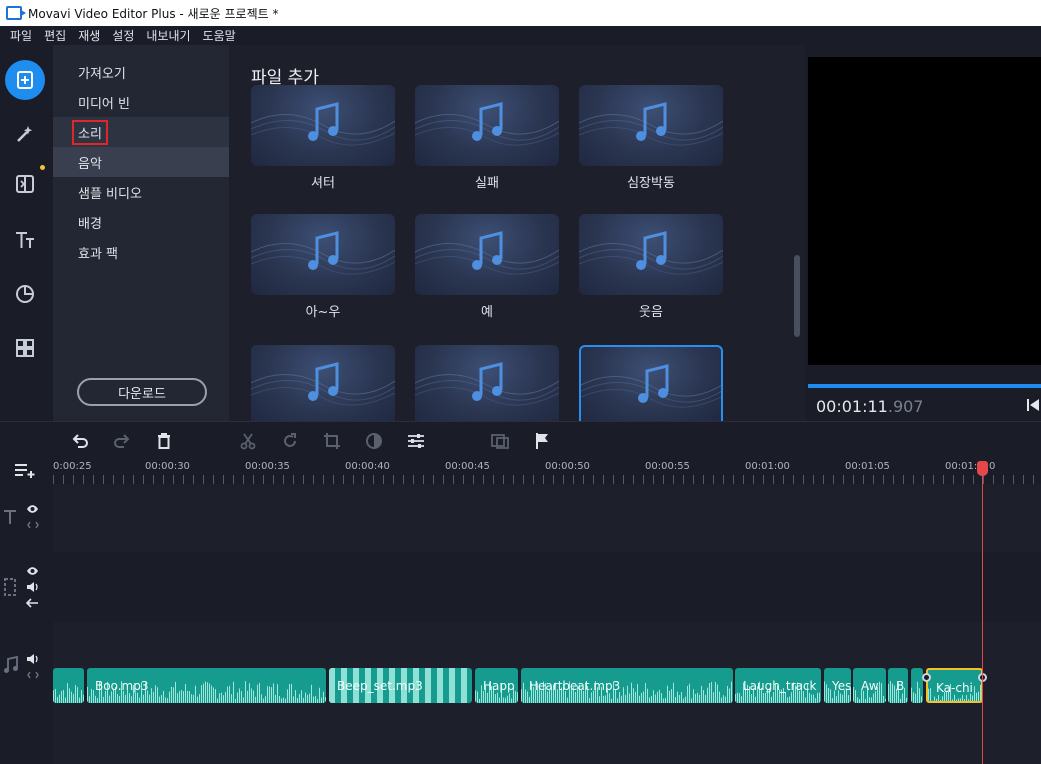  Describe the element at coordinates (520, 13) in the screenshot. I see `title-bar: Movavi Video Editor Plus - 새로운 프로젝트 *` at that location.